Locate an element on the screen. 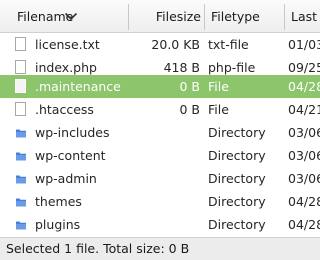  file-name: wp-admin is located at coordinates (66, 178).